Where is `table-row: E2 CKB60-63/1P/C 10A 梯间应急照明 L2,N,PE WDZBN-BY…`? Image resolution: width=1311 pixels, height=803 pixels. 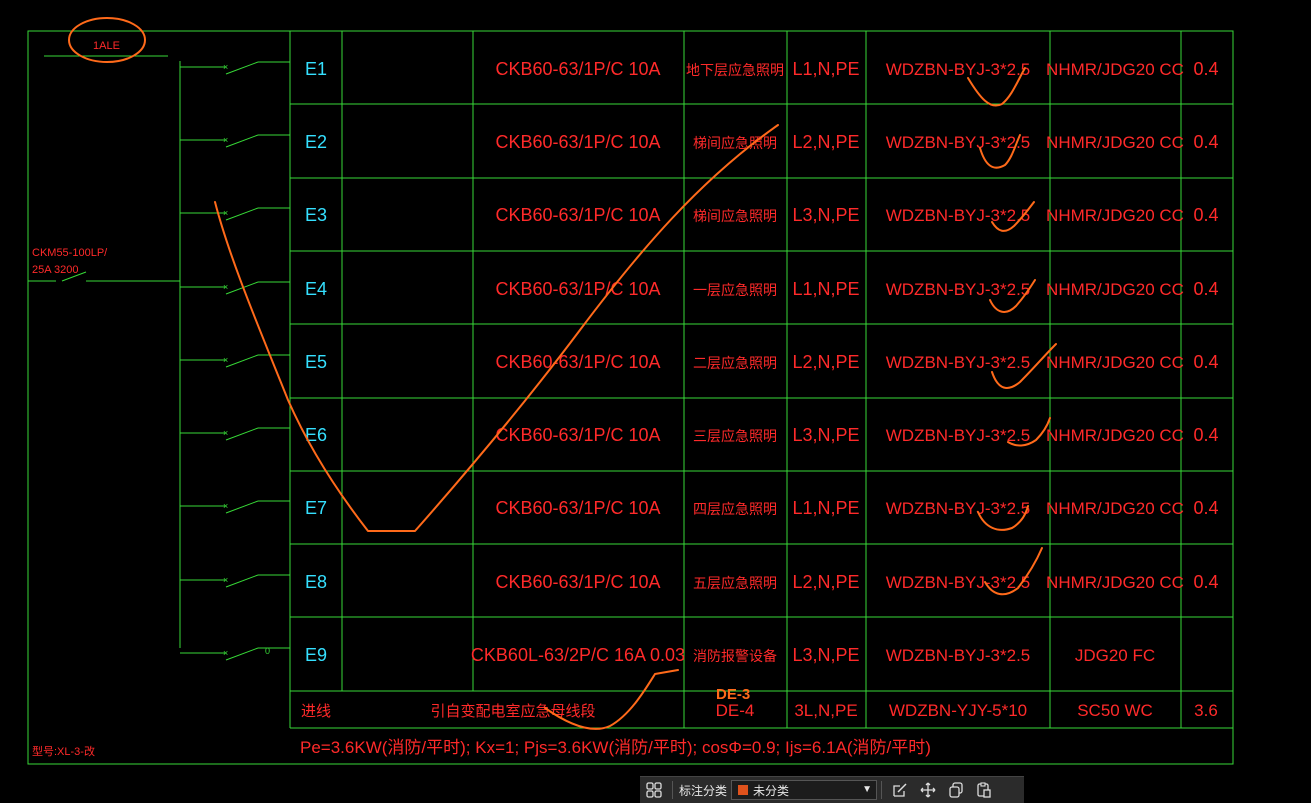
table-row: E2 CKB60-63/1P/C 10A 梯间应急照明 L2,N,PE WDZBN-BY… is located at coordinates (762, 142).